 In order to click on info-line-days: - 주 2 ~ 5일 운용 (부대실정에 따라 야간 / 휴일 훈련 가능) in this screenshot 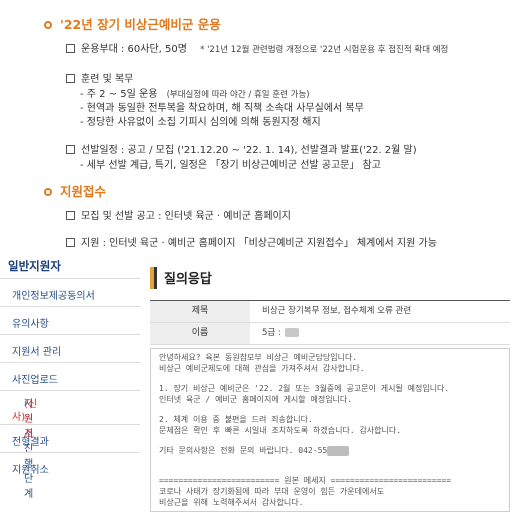, I will do `click(195, 94)`.